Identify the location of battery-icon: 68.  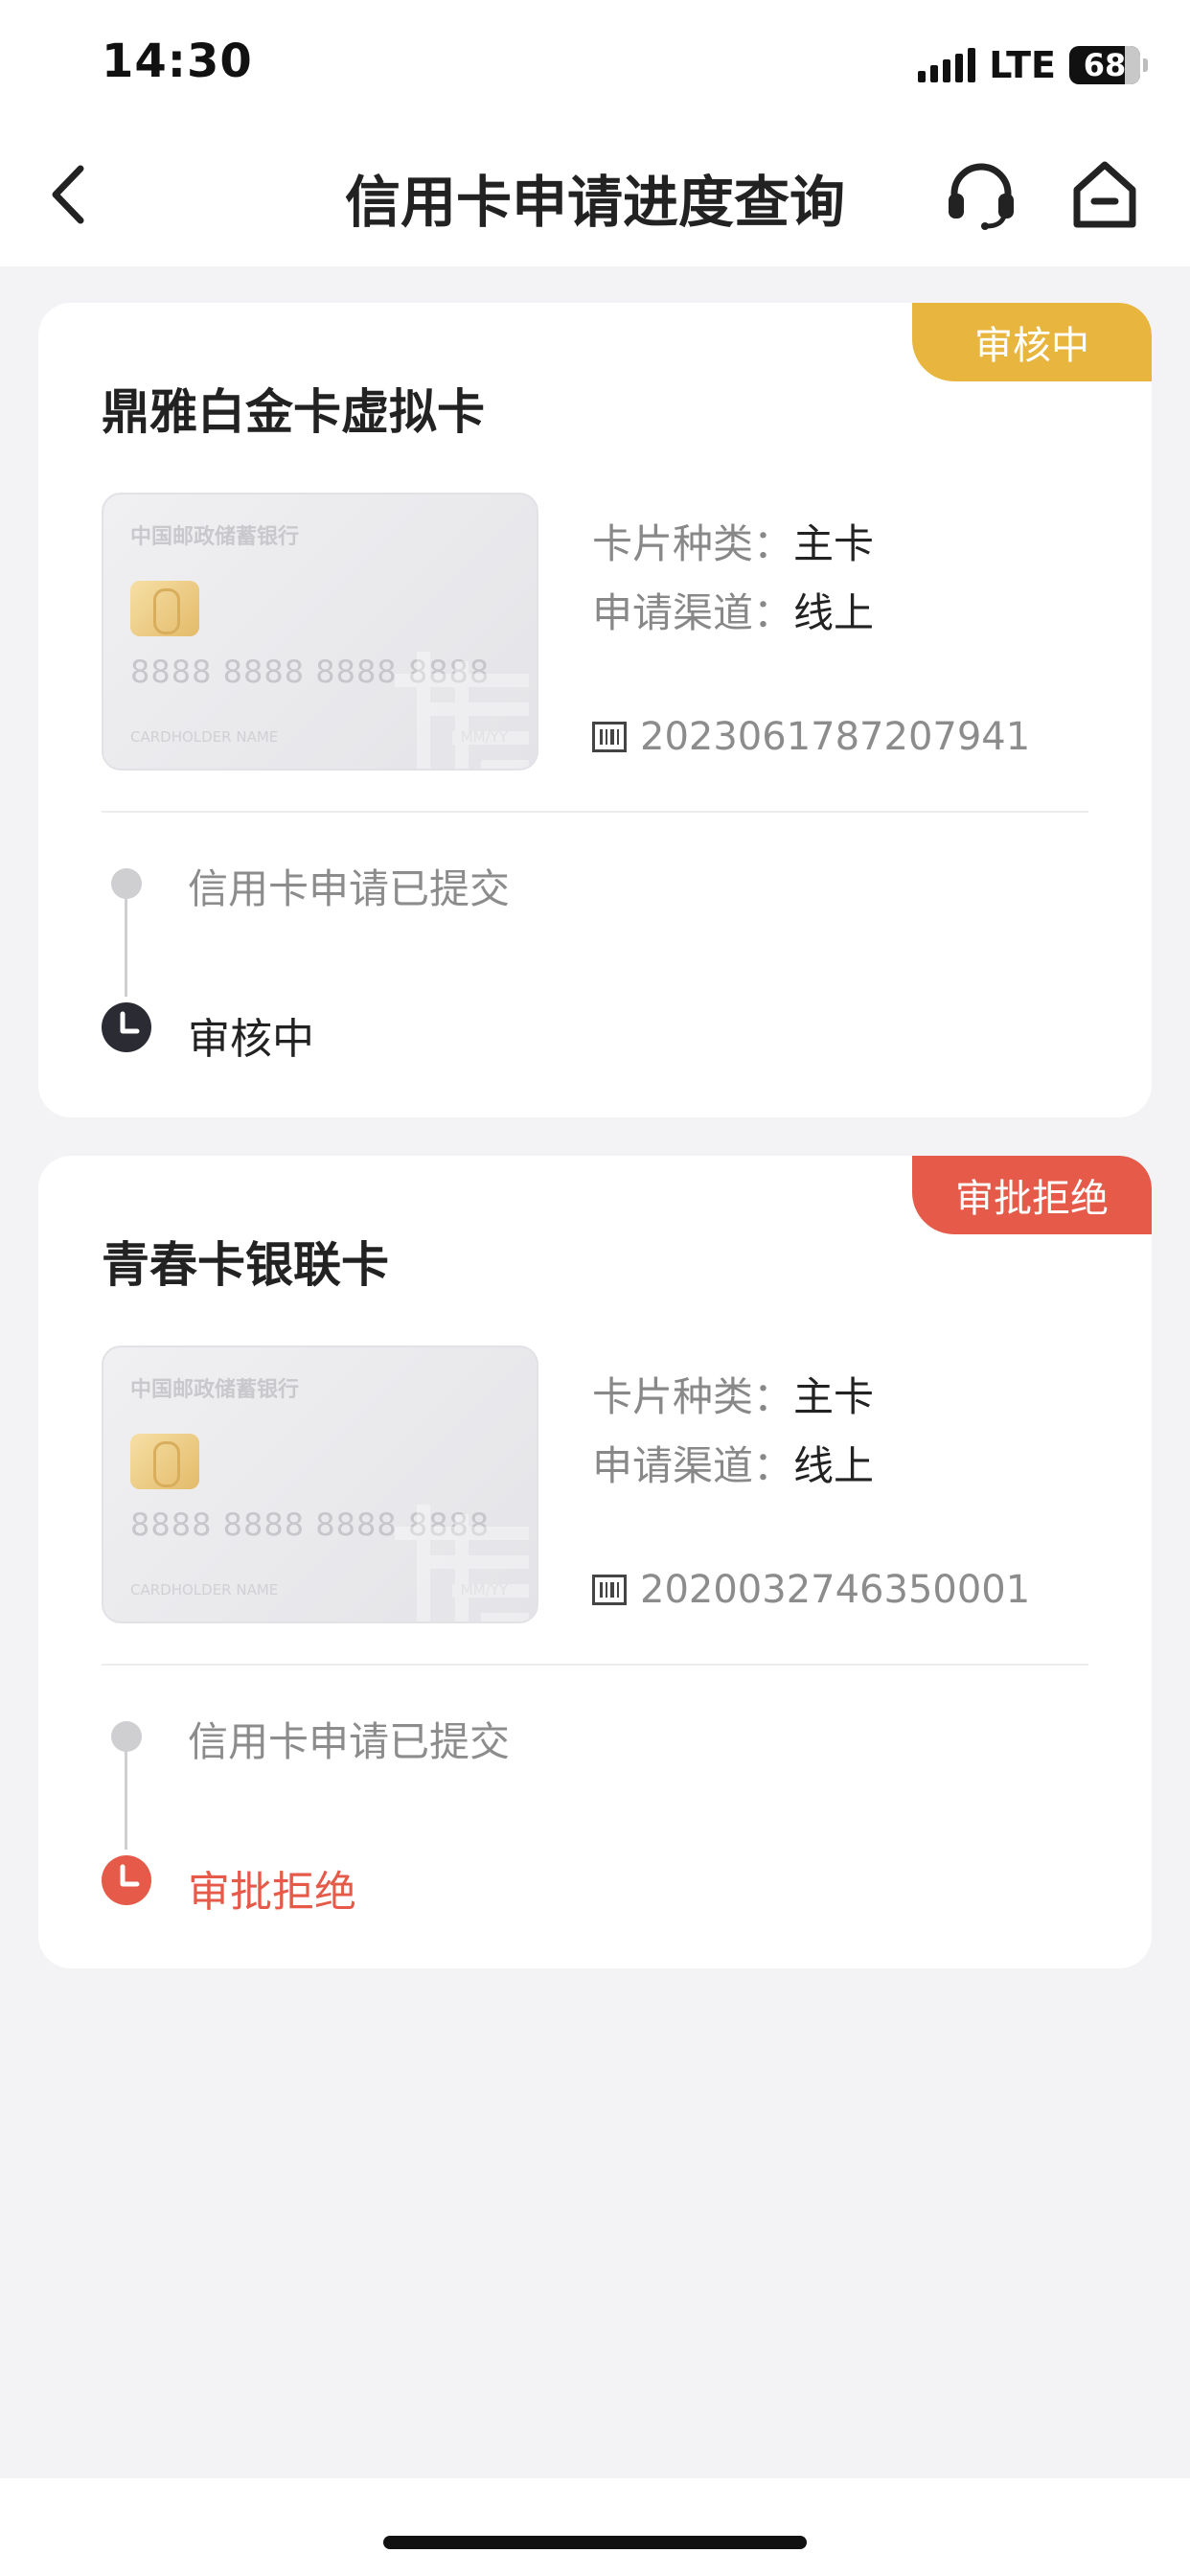
(1108, 65).